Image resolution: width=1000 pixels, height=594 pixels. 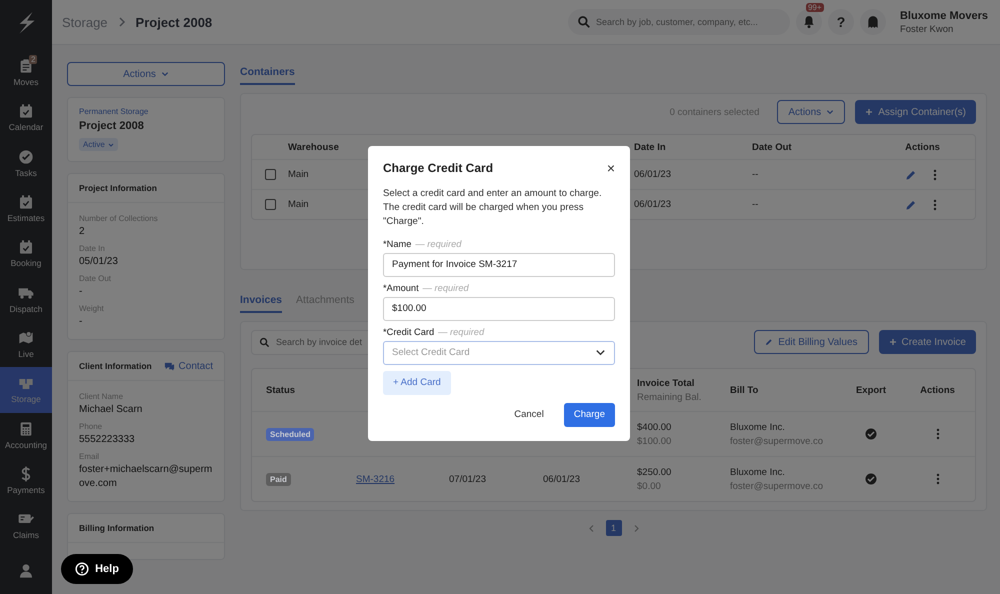 I want to click on chat-icon, so click(x=169, y=366).